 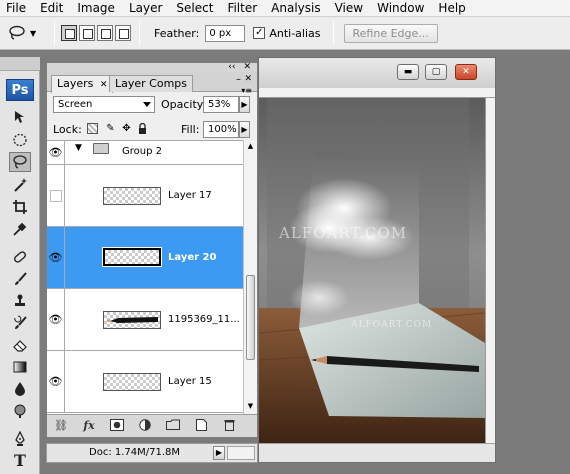 I want to click on move-tool-icon, so click(x=20, y=117).